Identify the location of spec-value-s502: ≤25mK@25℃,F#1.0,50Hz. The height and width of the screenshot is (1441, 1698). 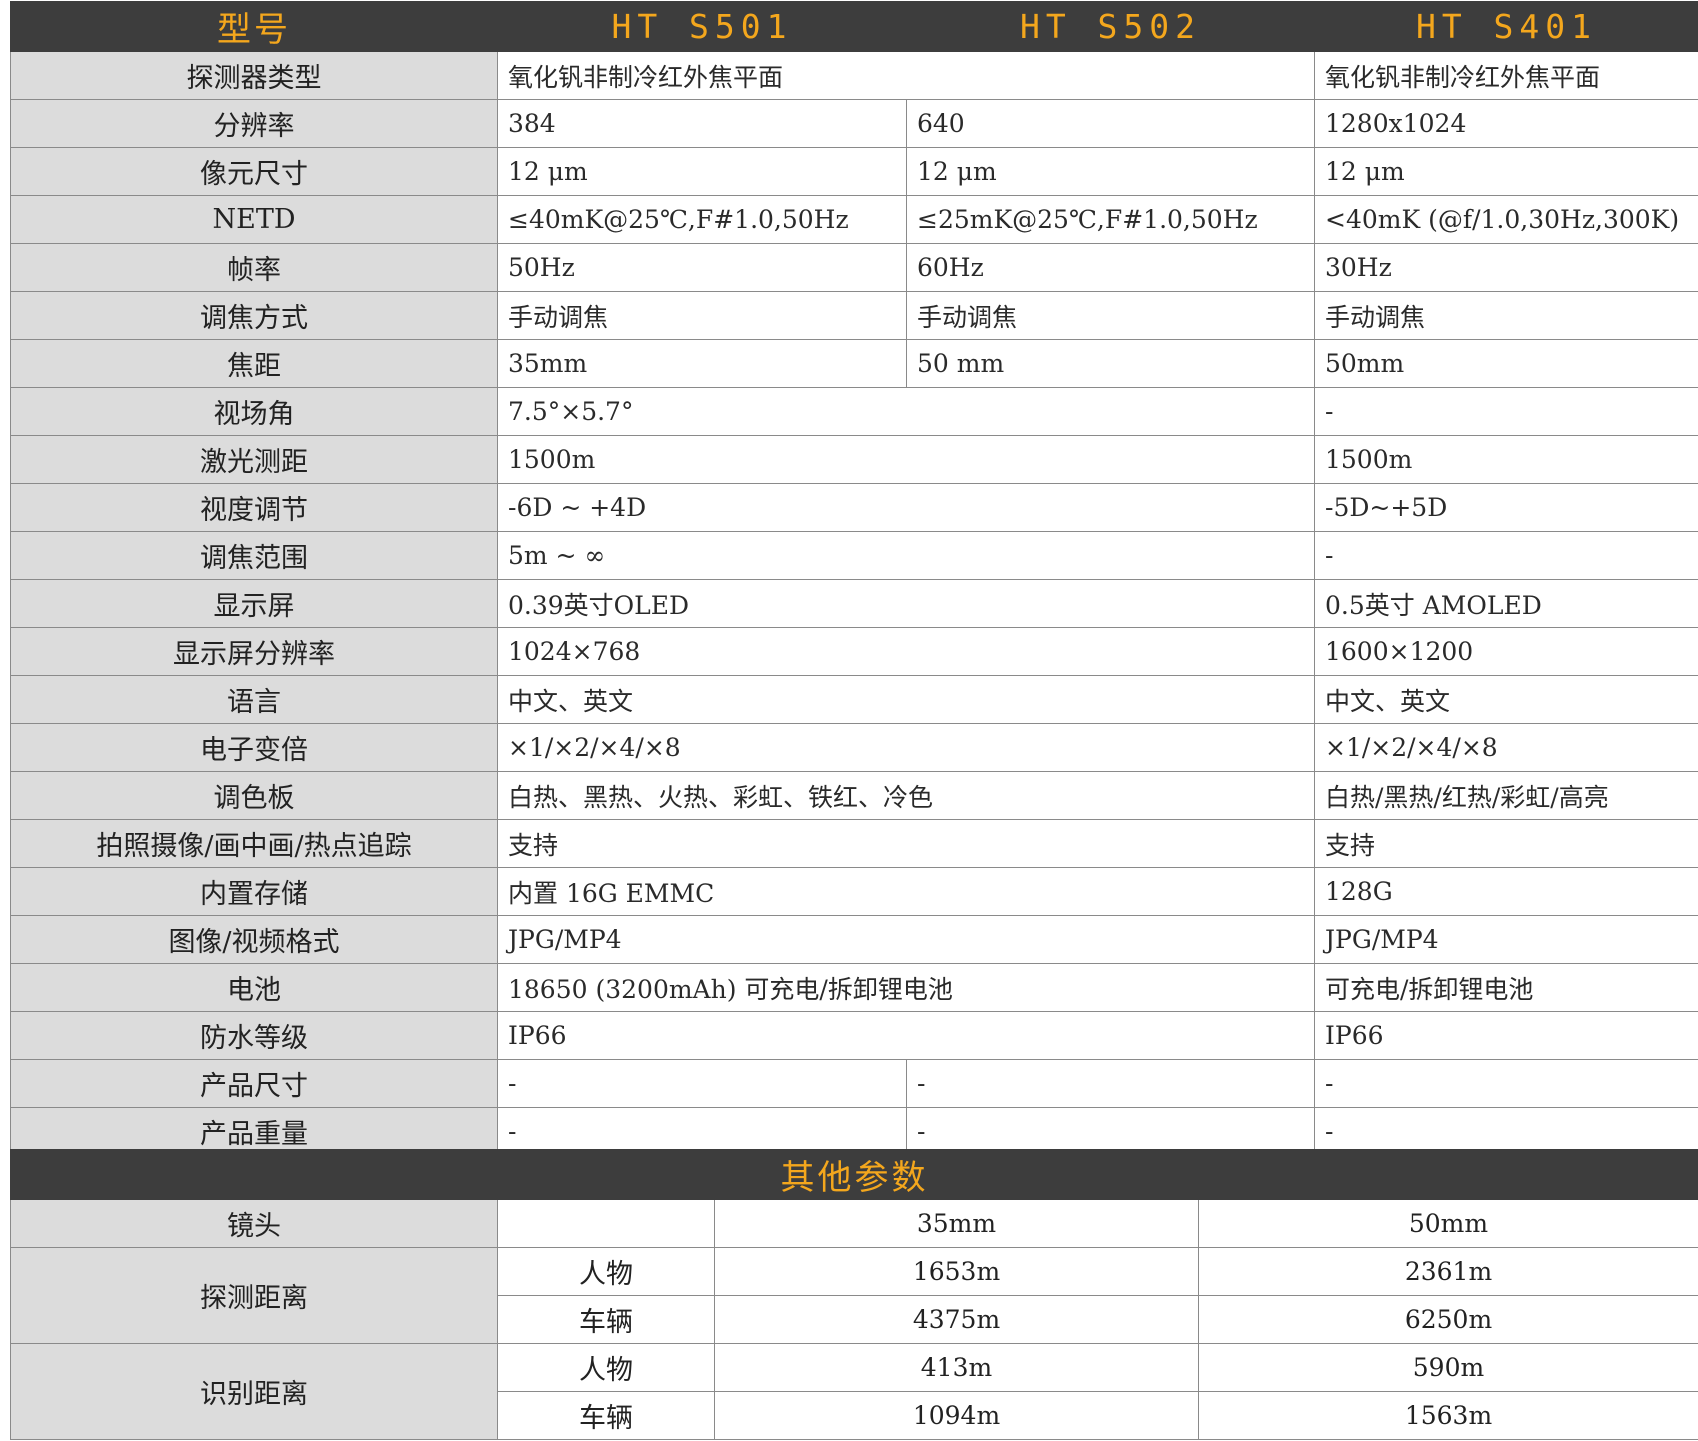
(1110, 219).